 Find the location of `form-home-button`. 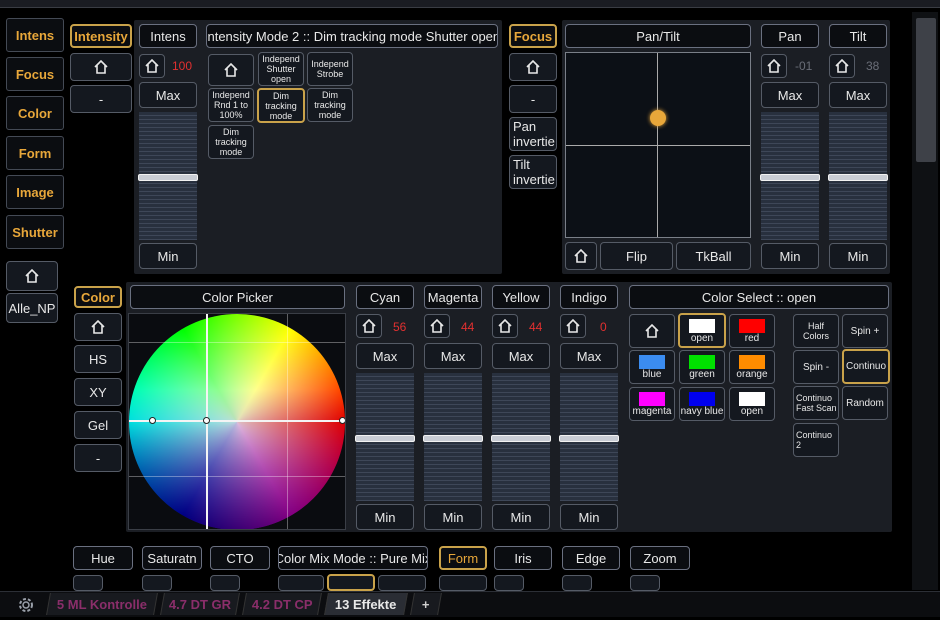

form-home-button is located at coordinates (463, 583).